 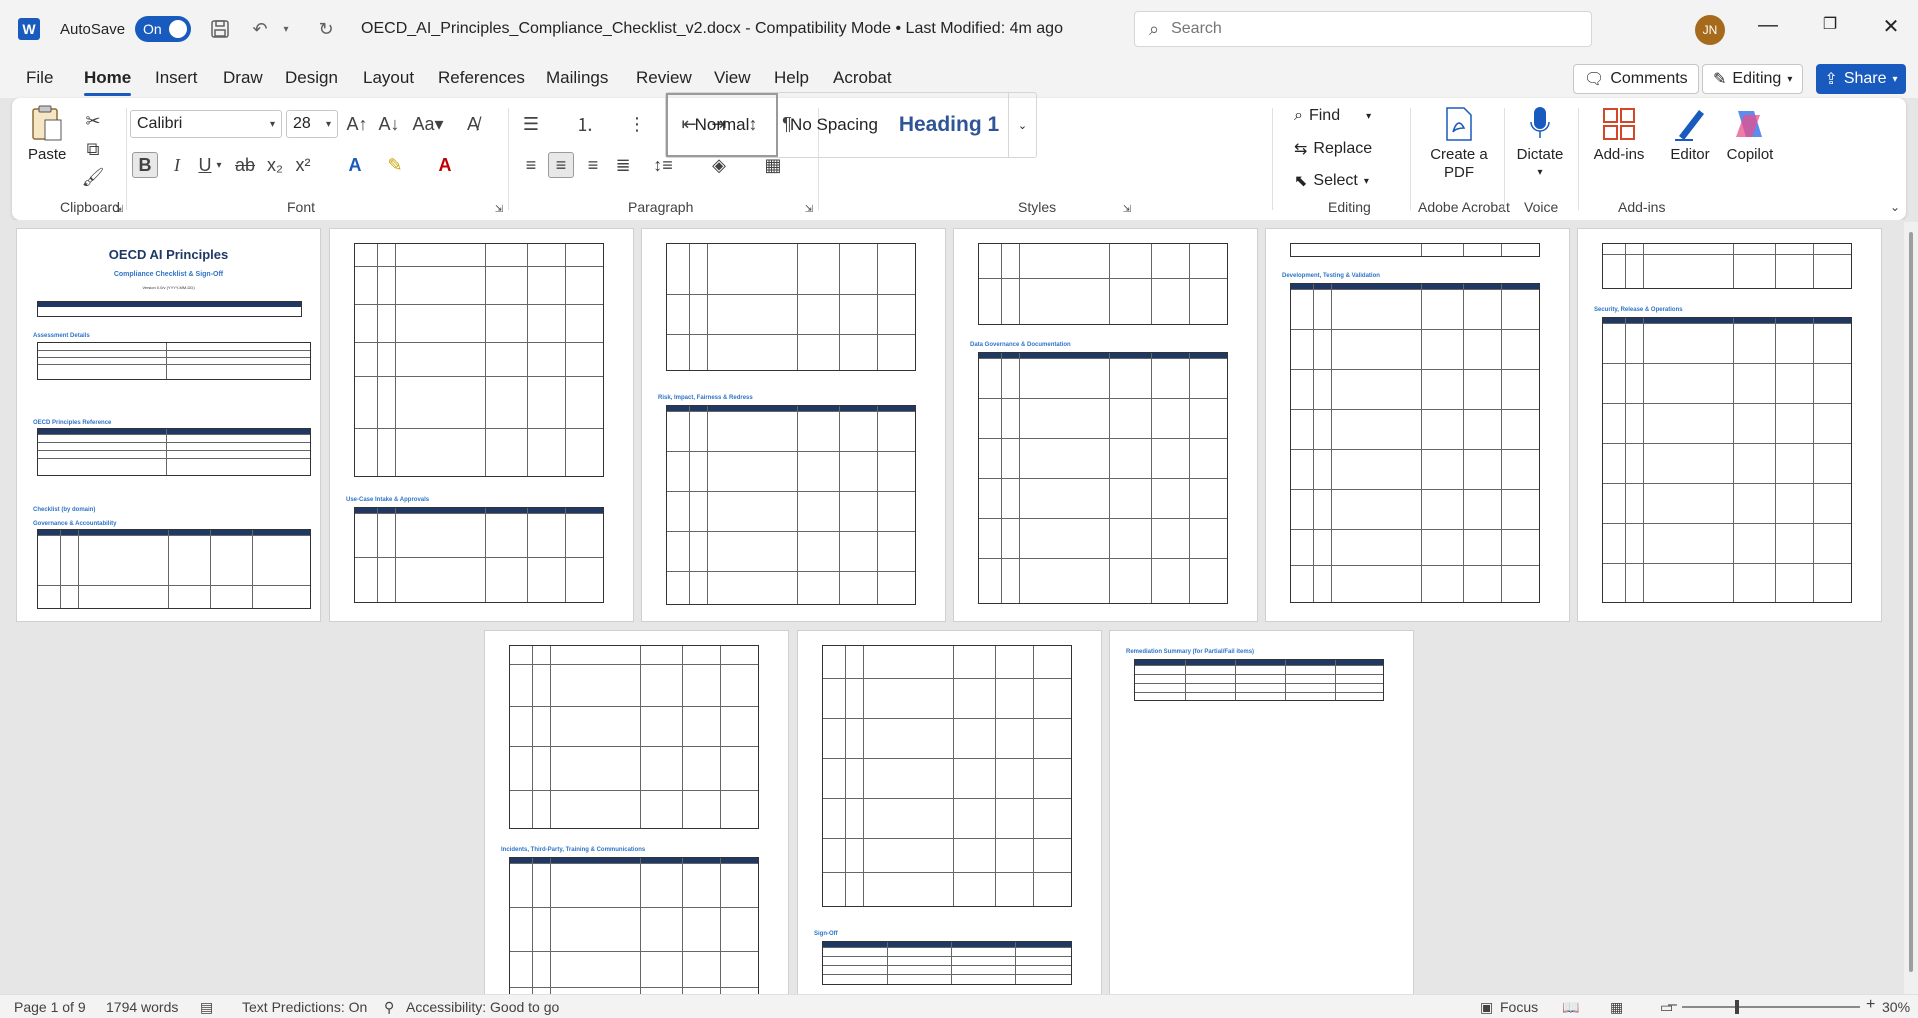 What do you see at coordinates (1753, 79) in the screenshot?
I see `editing-mode-button: ✎ Editing ▾` at bounding box center [1753, 79].